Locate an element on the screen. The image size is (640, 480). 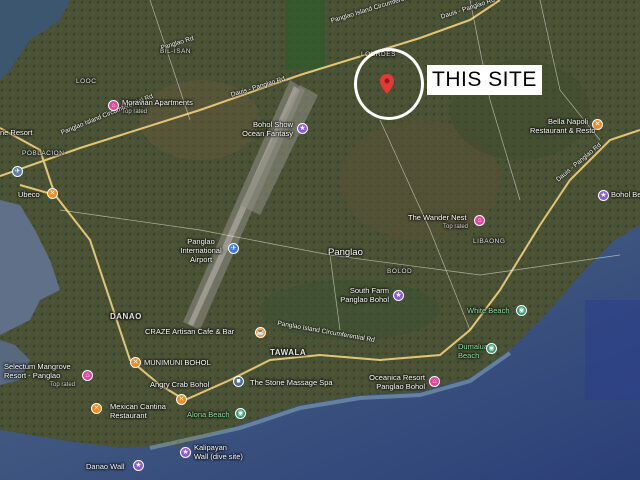
poi-oceanica: Oceanica Resort Panglao Bohol is located at coordinates (396, 382).